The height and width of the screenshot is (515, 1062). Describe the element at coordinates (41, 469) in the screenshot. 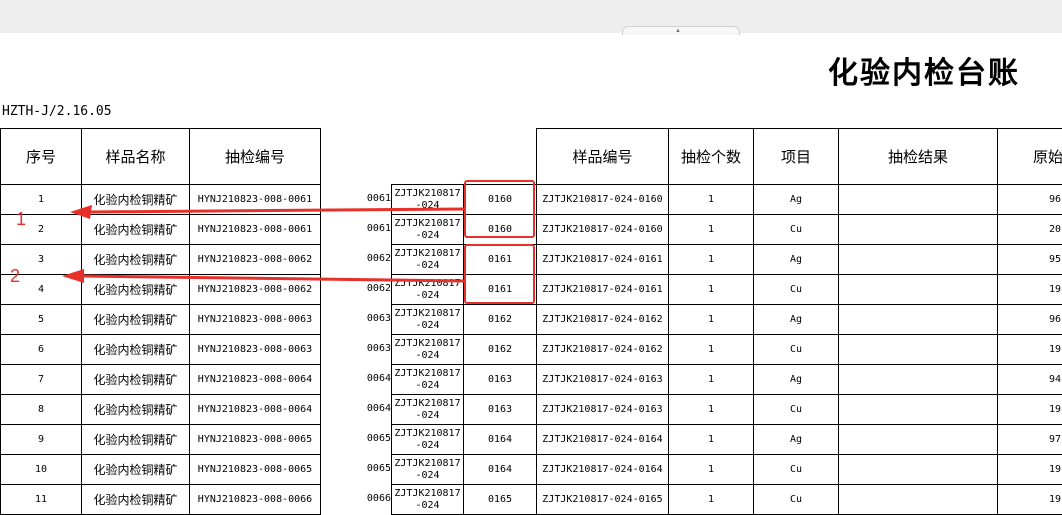

I see `seq-cell: 10` at that location.